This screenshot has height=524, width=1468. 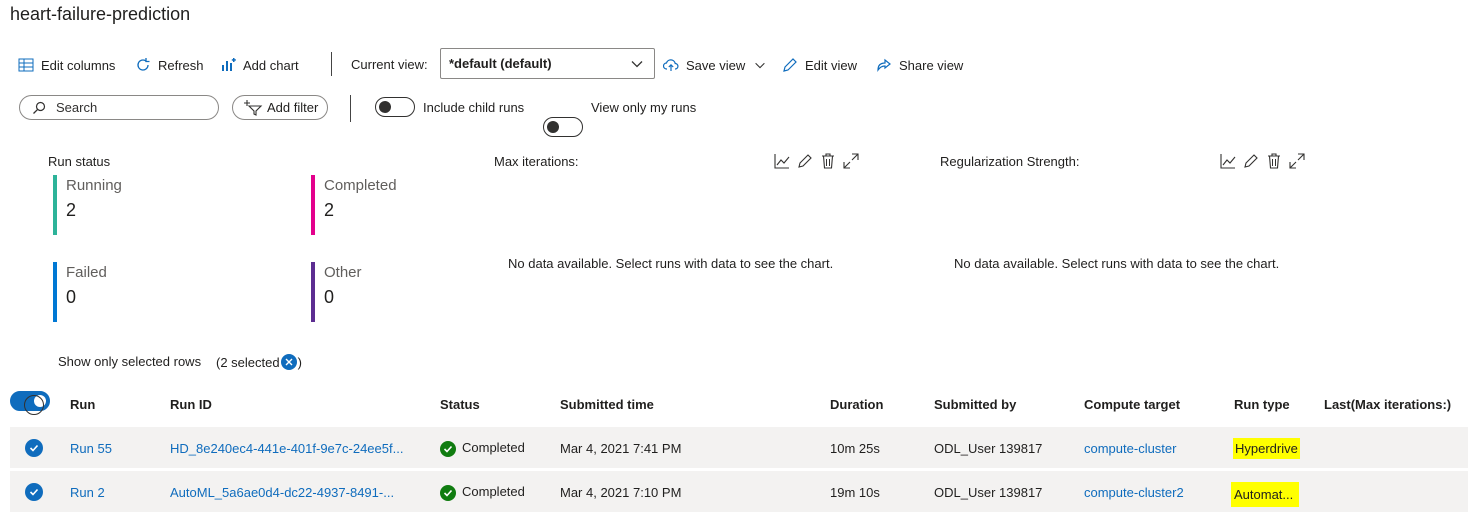 What do you see at coordinates (536, 161) in the screenshot?
I see `chart-title: Max iterations:` at bounding box center [536, 161].